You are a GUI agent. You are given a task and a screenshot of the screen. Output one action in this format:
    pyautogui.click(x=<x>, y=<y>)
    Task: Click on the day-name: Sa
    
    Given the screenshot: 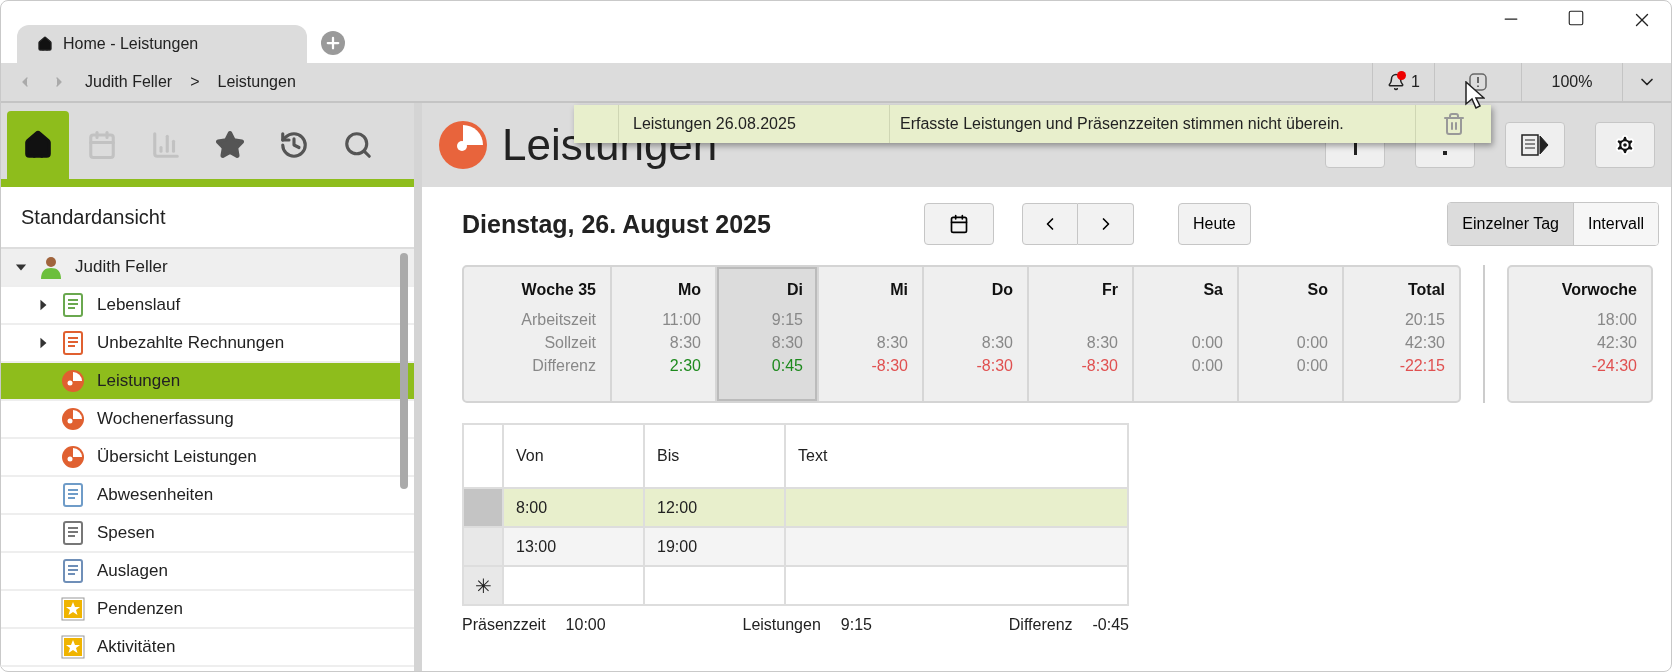 What is the action you would take?
    pyautogui.click(x=1212, y=290)
    